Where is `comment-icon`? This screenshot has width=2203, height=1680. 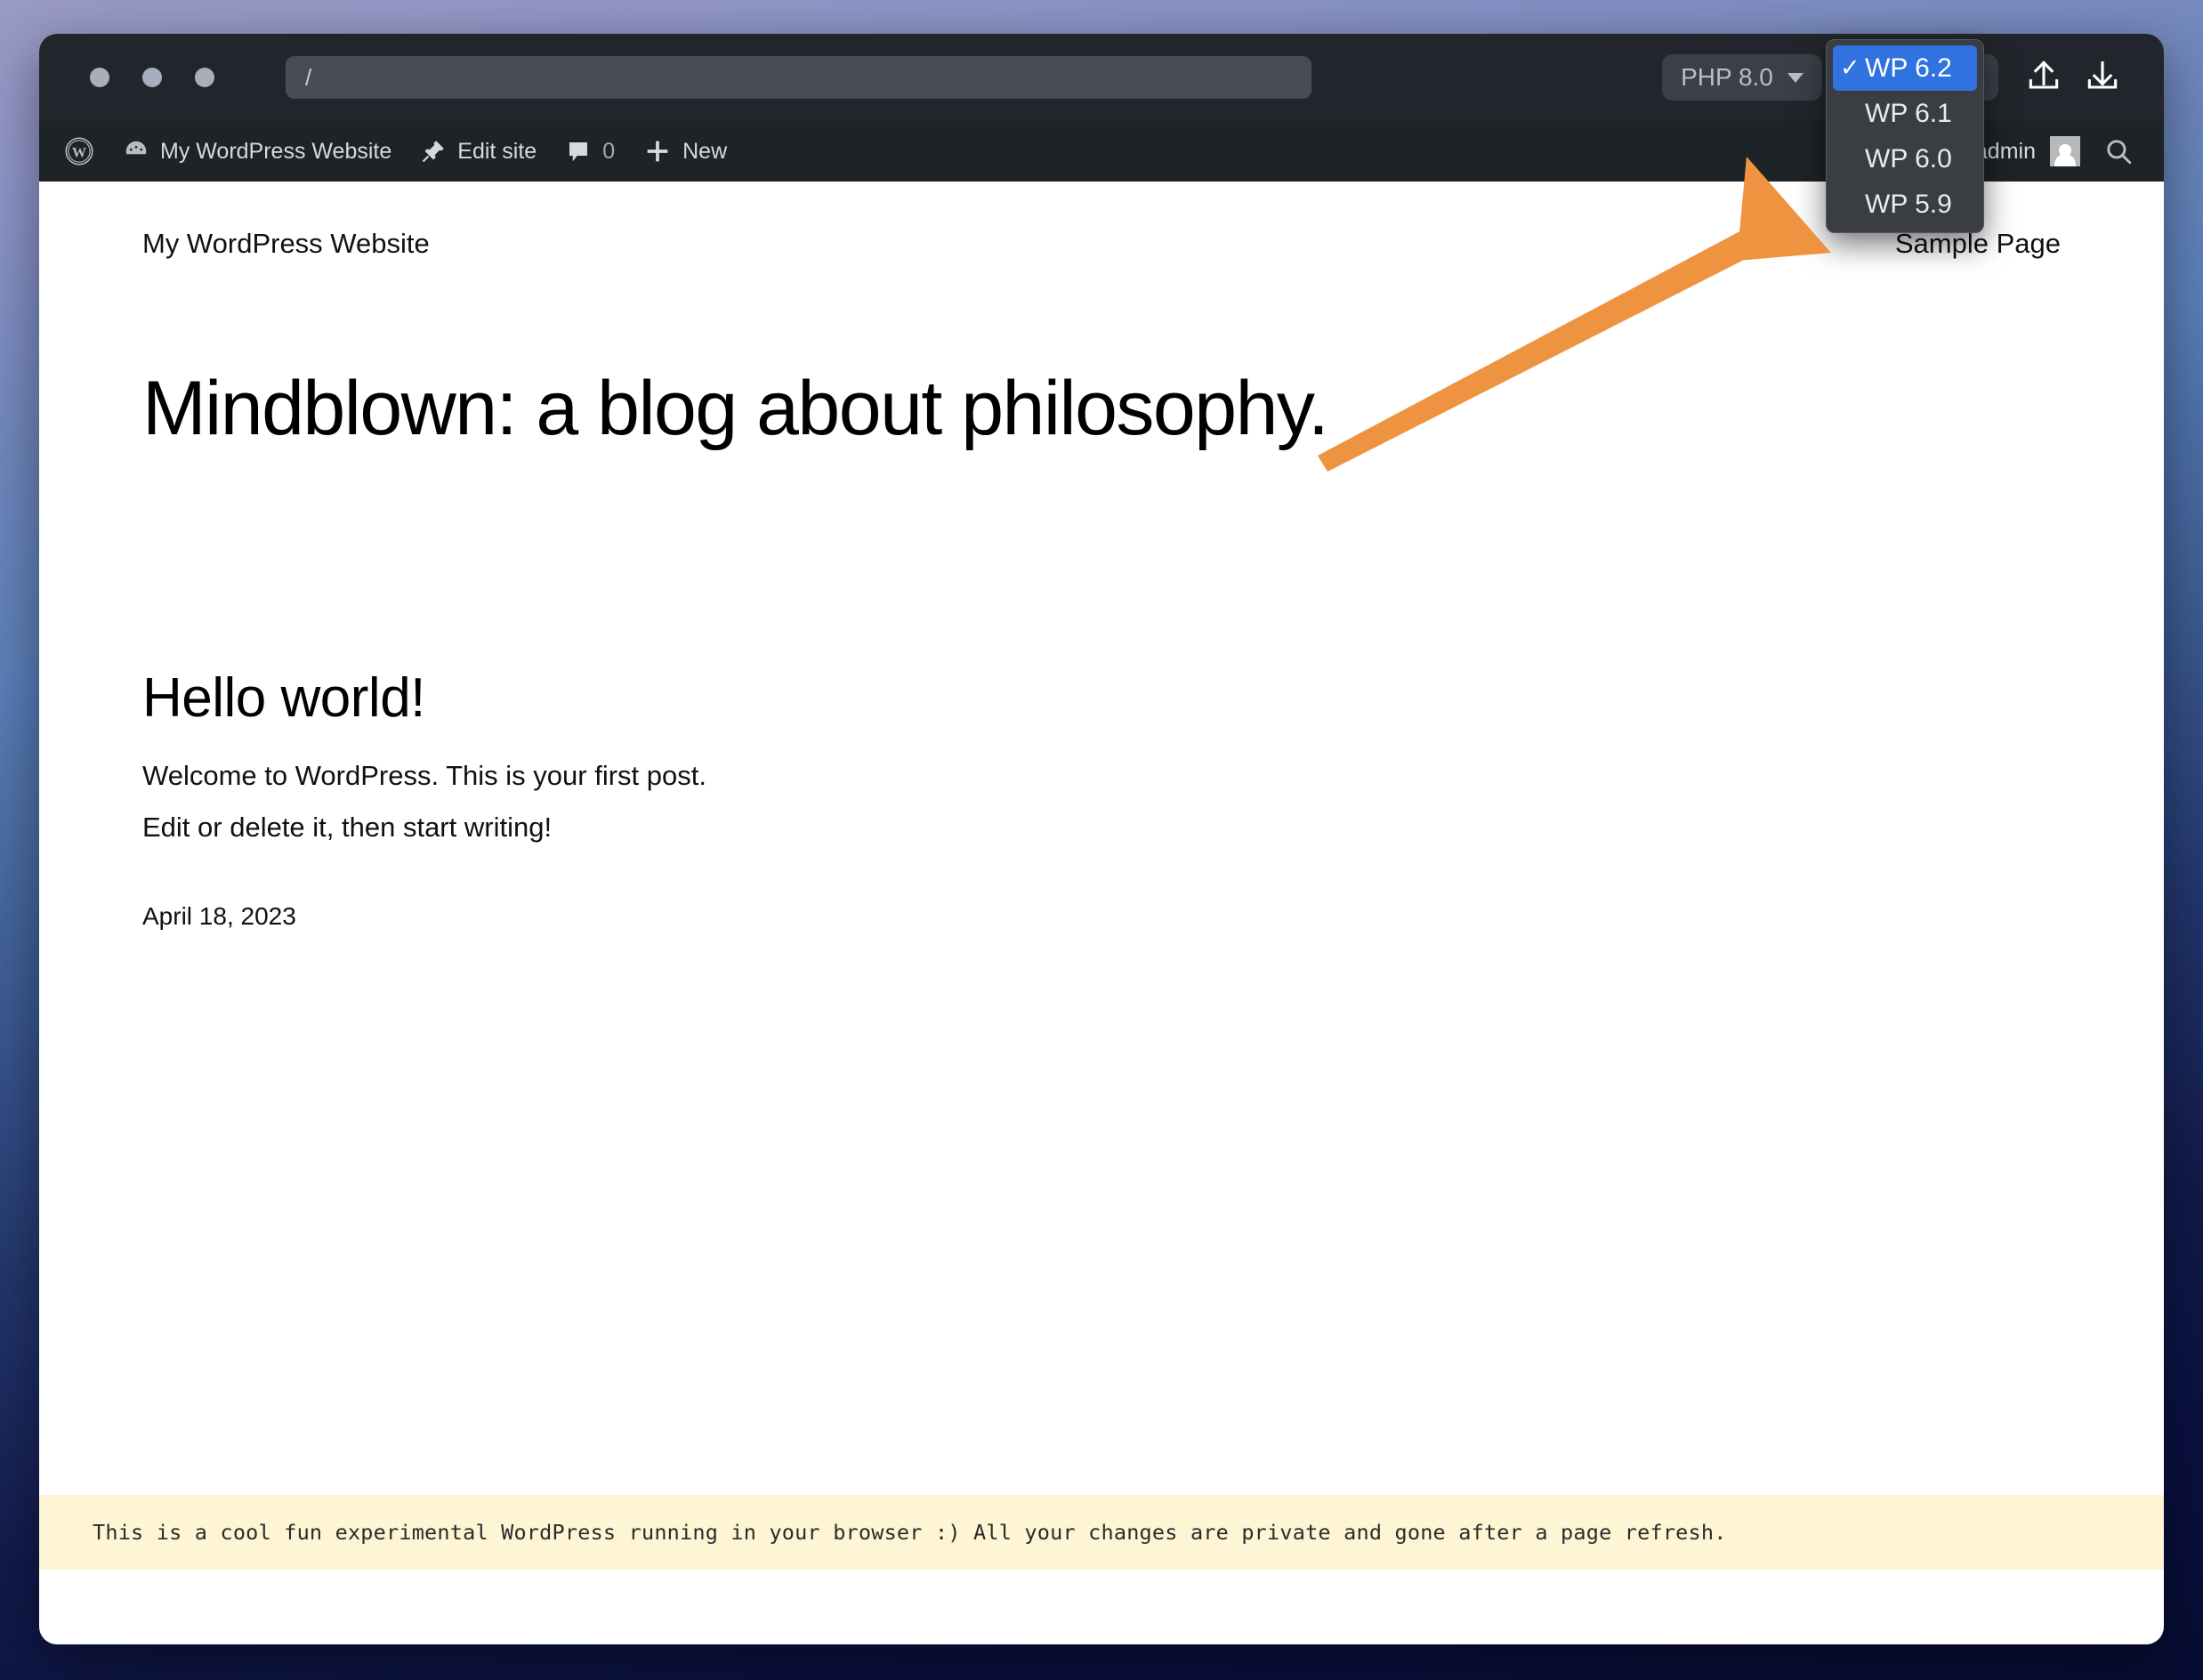
comment-icon is located at coordinates (578, 152).